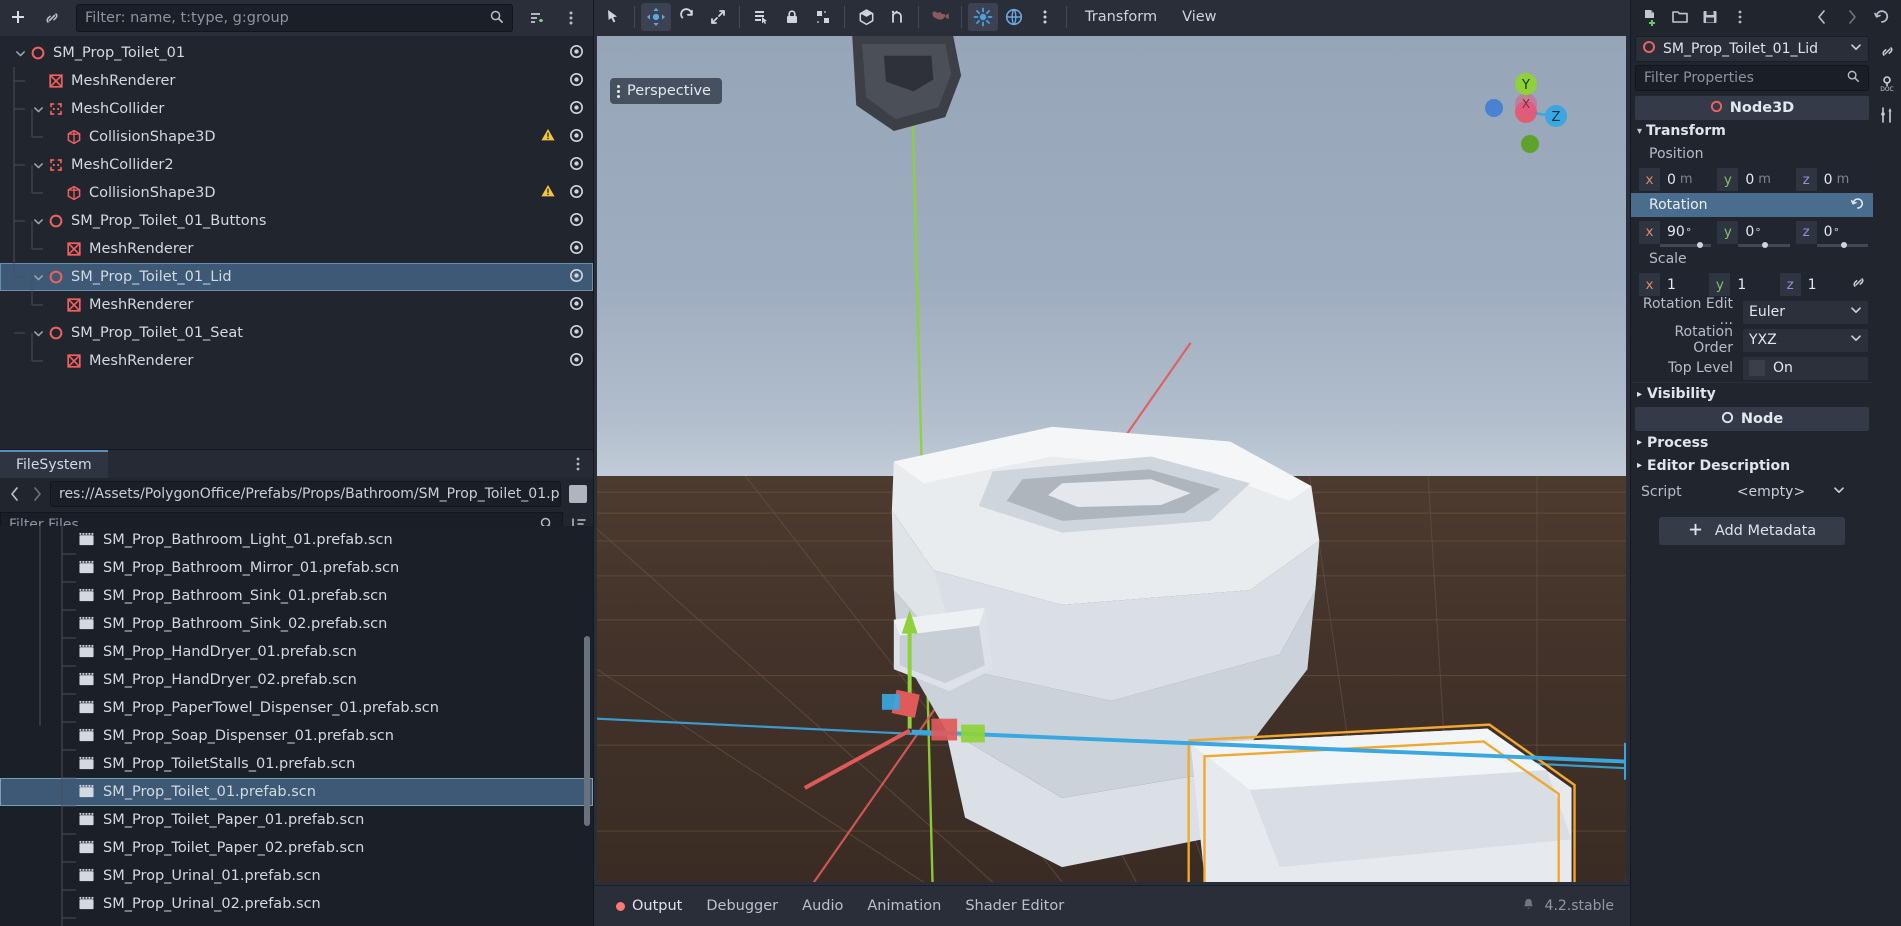 The height and width of the screenshot is (926, 1901). I want to click on bottom-tab-animation: Animation, so click(904, 906).